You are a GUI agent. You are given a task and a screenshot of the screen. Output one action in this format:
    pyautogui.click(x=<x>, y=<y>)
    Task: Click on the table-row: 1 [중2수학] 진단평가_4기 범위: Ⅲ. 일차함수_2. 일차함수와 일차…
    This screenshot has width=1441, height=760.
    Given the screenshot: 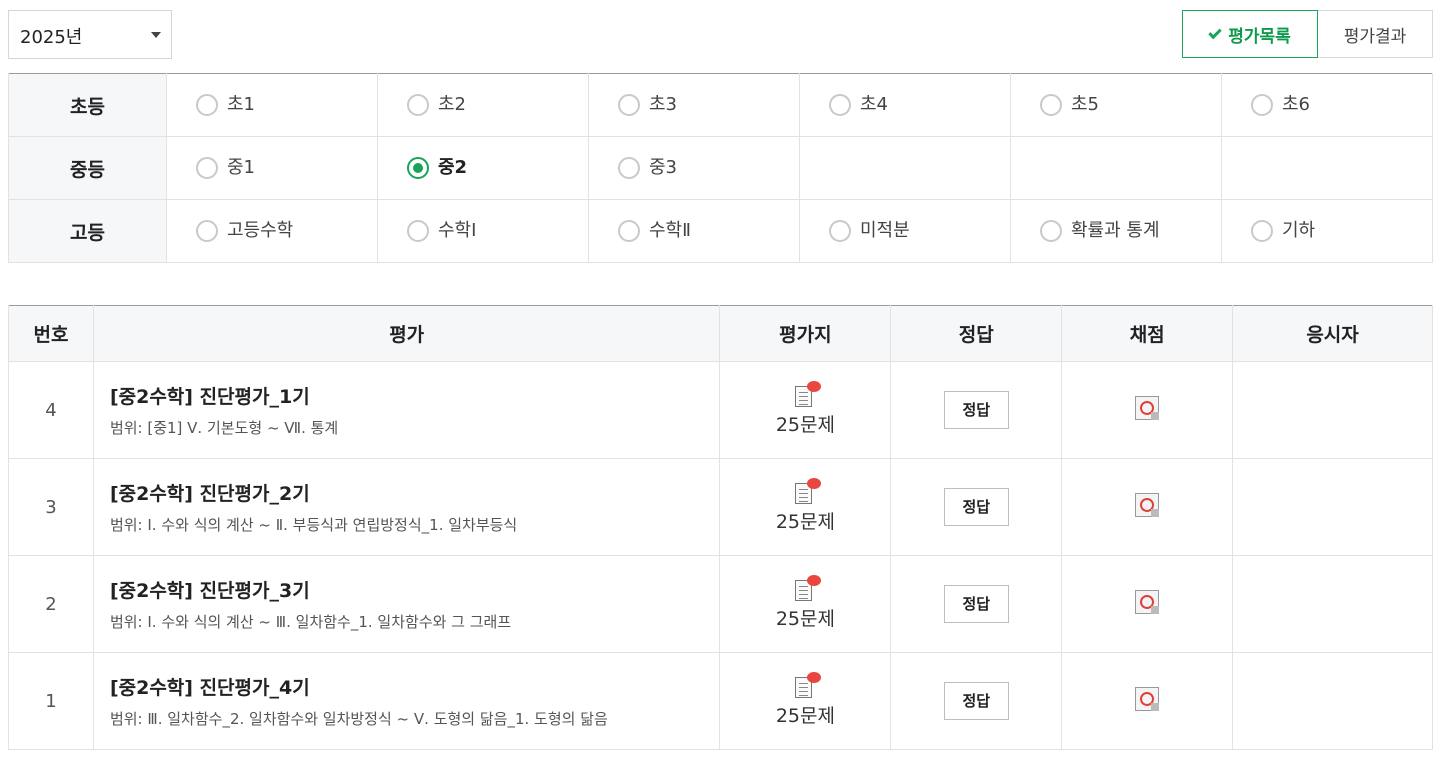 What is the action you would take?
    pyautogui.click(x=720, y=701)
    